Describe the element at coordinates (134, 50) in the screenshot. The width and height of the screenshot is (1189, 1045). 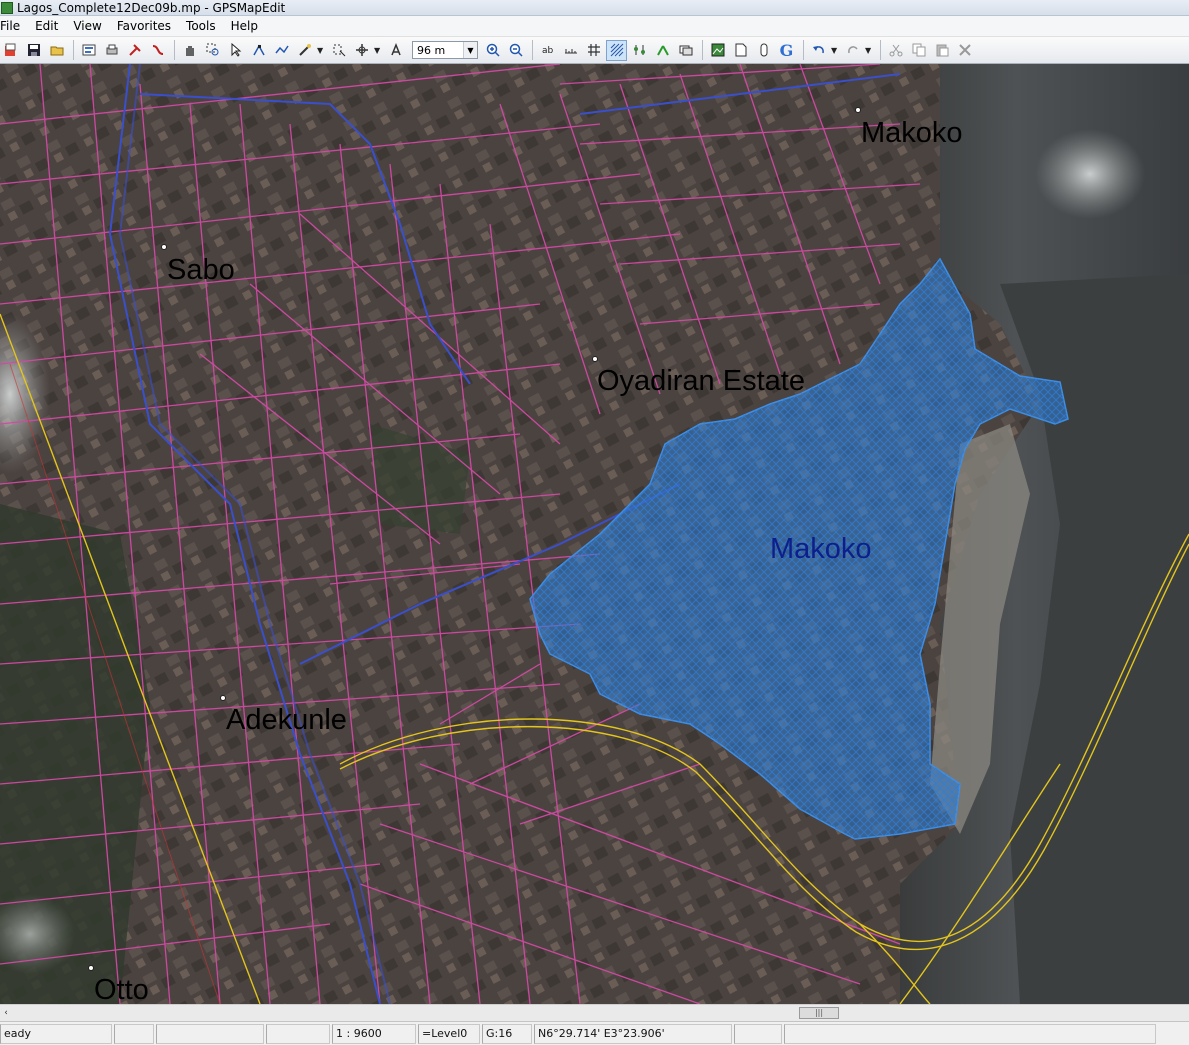
I see `tools-icon` at that location.